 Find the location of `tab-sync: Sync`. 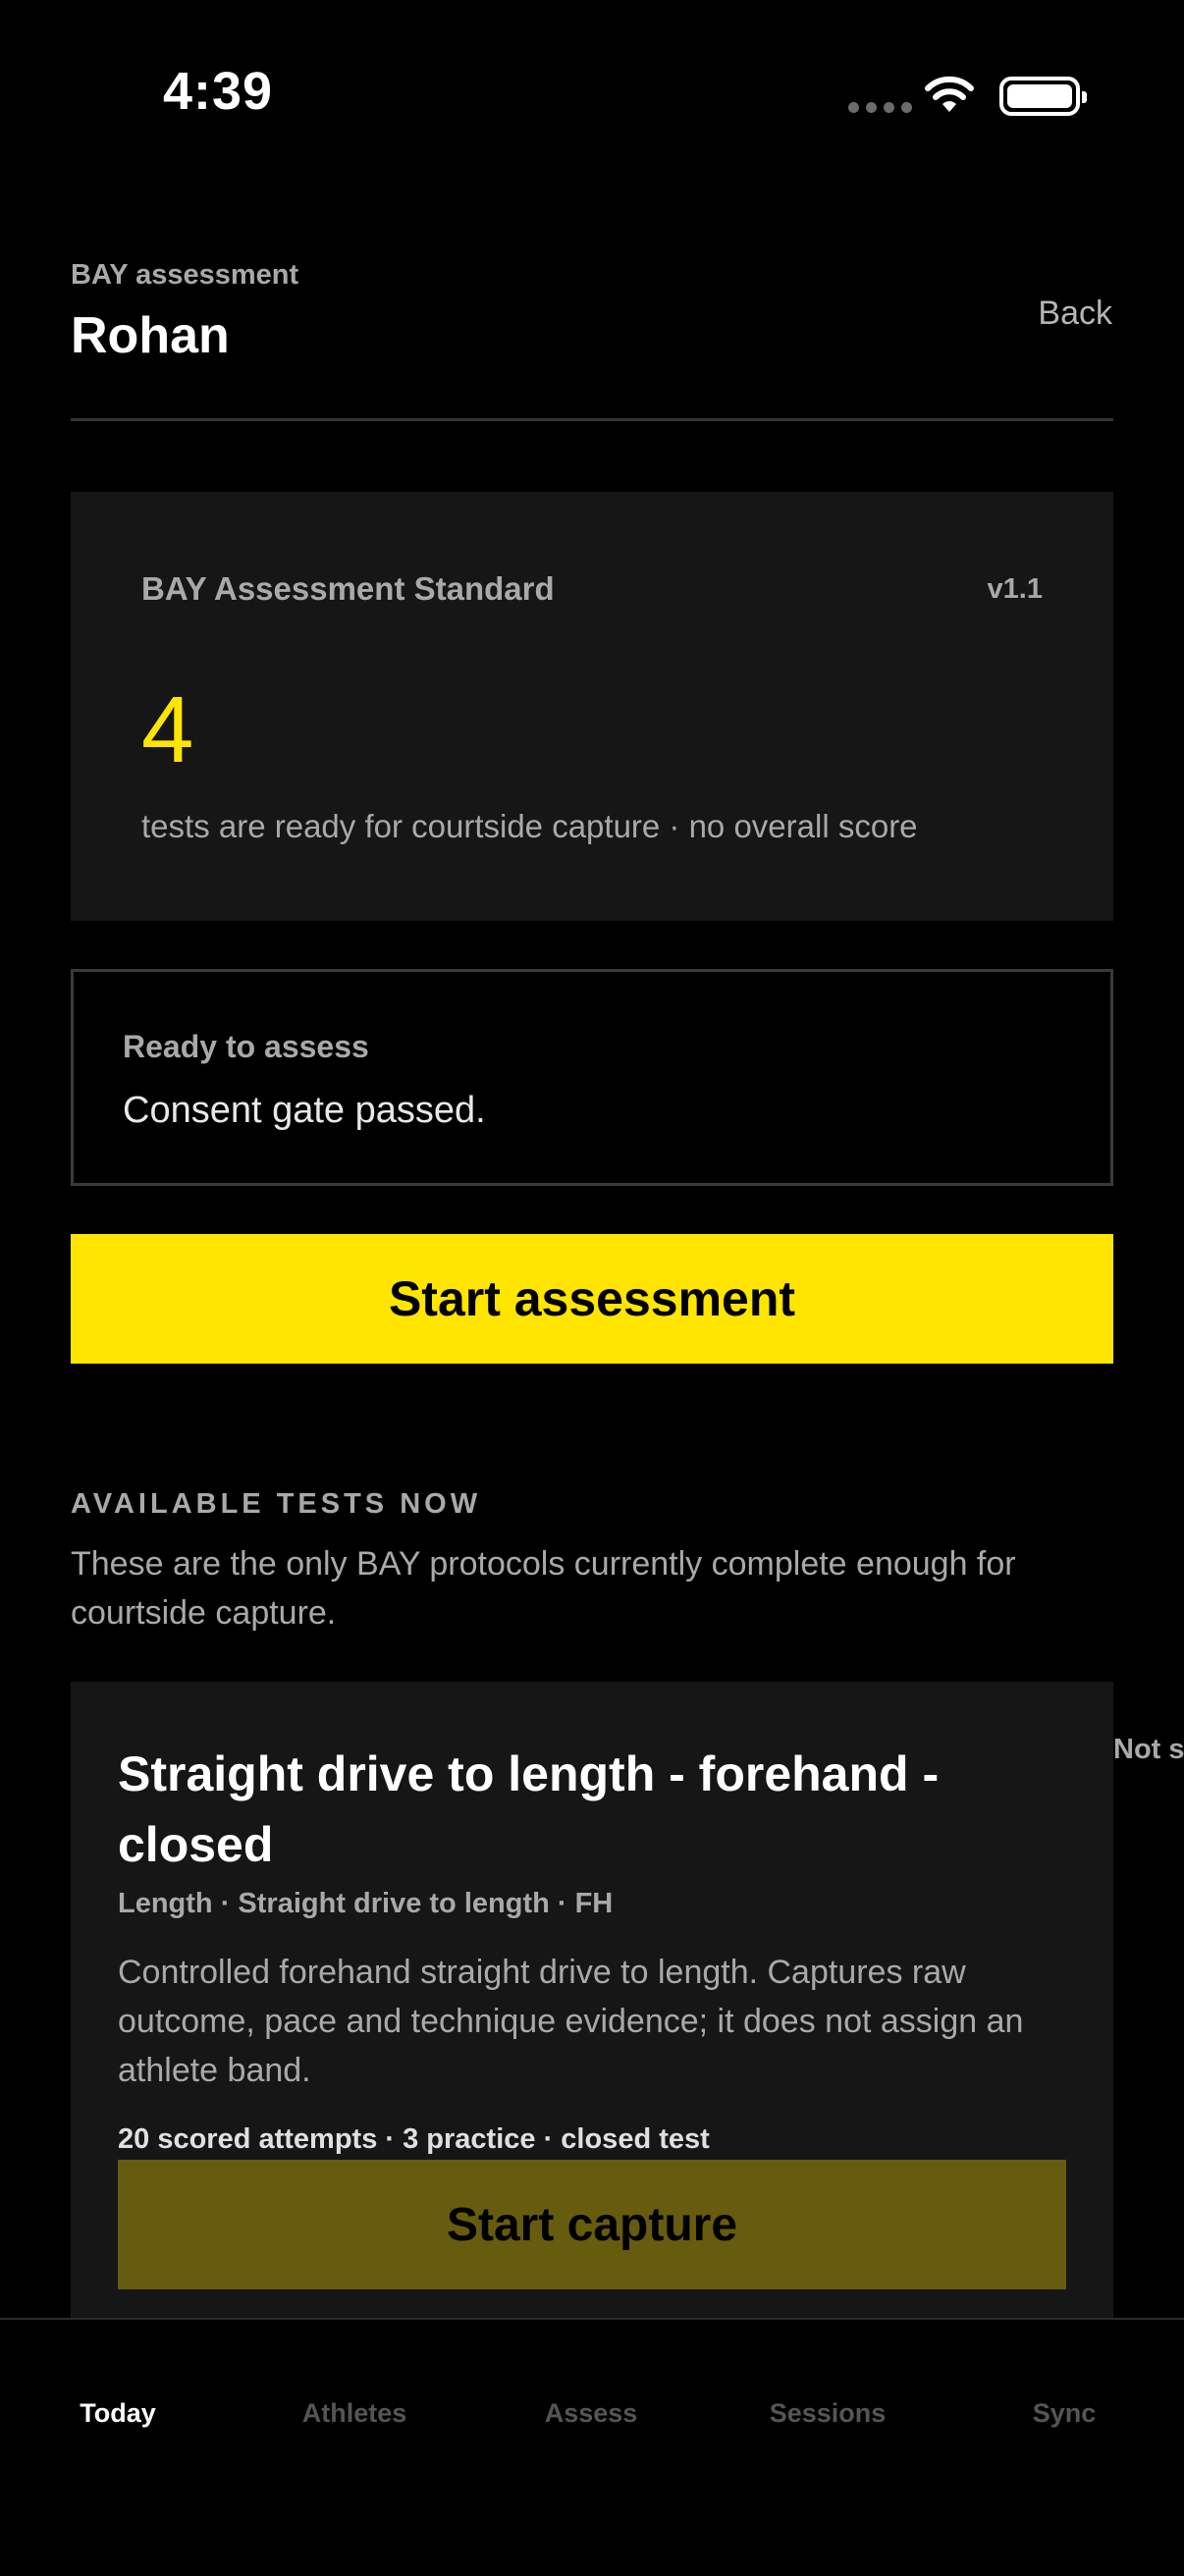

tab-sync: Sync is located at coordinates (1065, 2413).